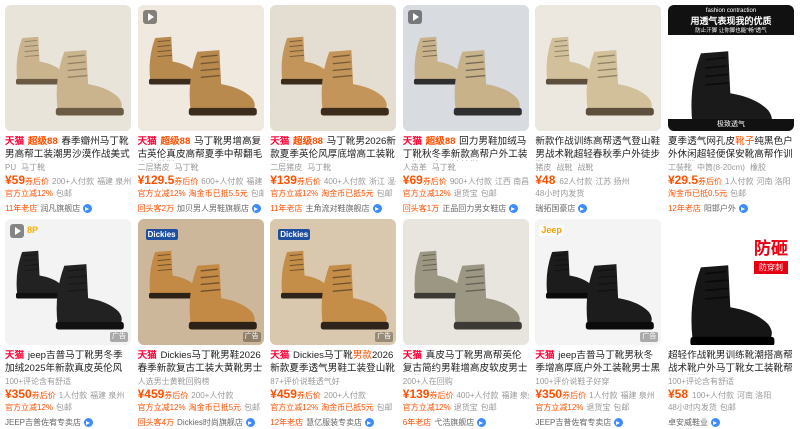 This screenshot has width=800, height=429. Describe the element at coordinates (173, 381) in the screenshot. I see `spec-item: 人选男士黄靴回购榜` at that location.